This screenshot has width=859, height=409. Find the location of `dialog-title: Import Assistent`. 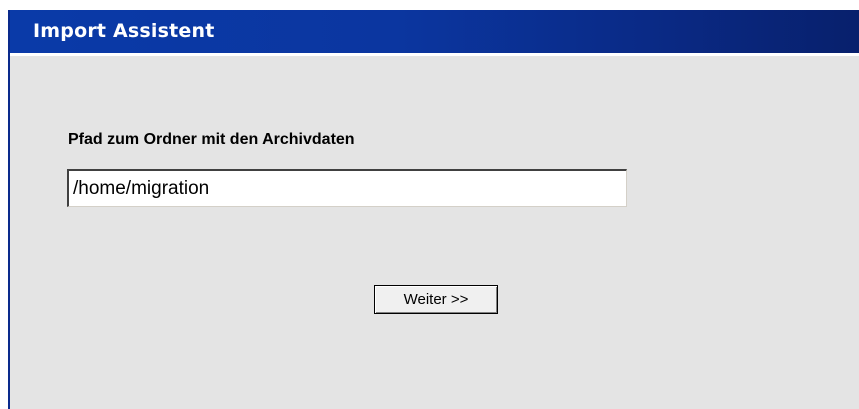

dialog-title: Import Assistent is located at coordinates (124, 31).